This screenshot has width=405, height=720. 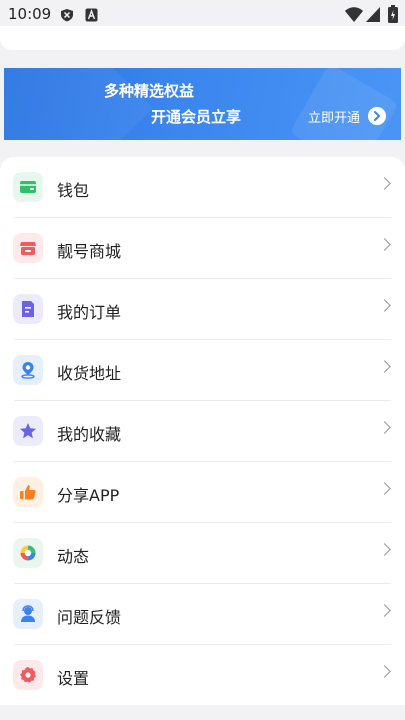 I want to click on menu-item-label: 收货地址, so click(x=89, y=373).